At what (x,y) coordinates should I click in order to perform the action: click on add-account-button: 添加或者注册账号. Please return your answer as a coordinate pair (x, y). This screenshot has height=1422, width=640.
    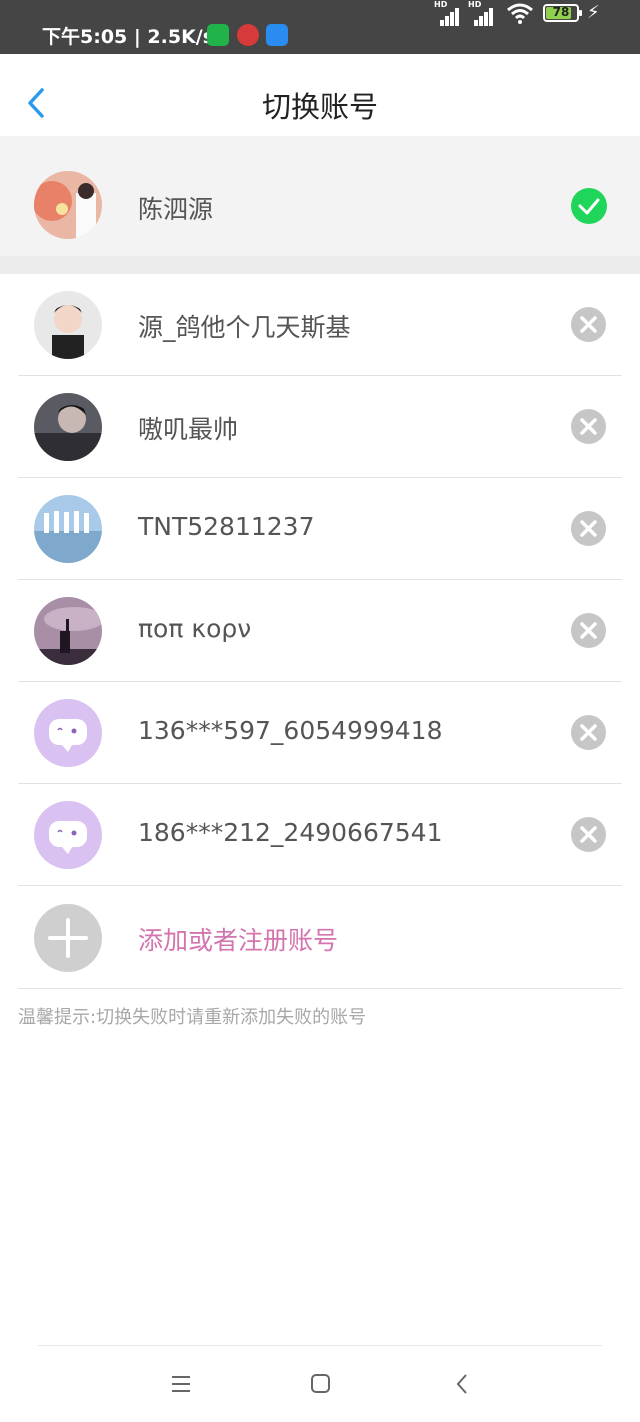
    Looking at the image, I should click on (320, 938).